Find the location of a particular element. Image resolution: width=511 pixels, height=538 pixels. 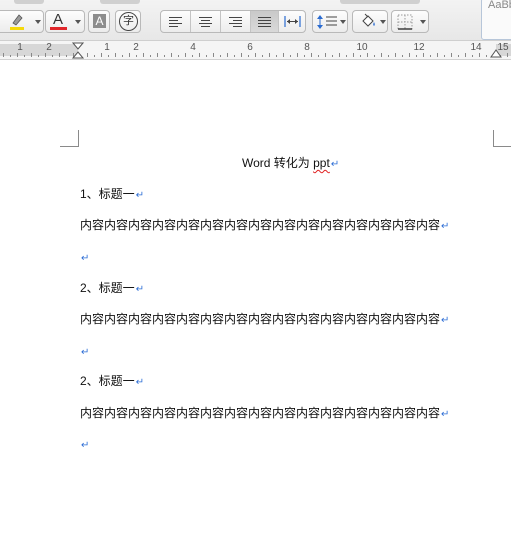

line-spacing-icon is located at coordinates (327, 22).